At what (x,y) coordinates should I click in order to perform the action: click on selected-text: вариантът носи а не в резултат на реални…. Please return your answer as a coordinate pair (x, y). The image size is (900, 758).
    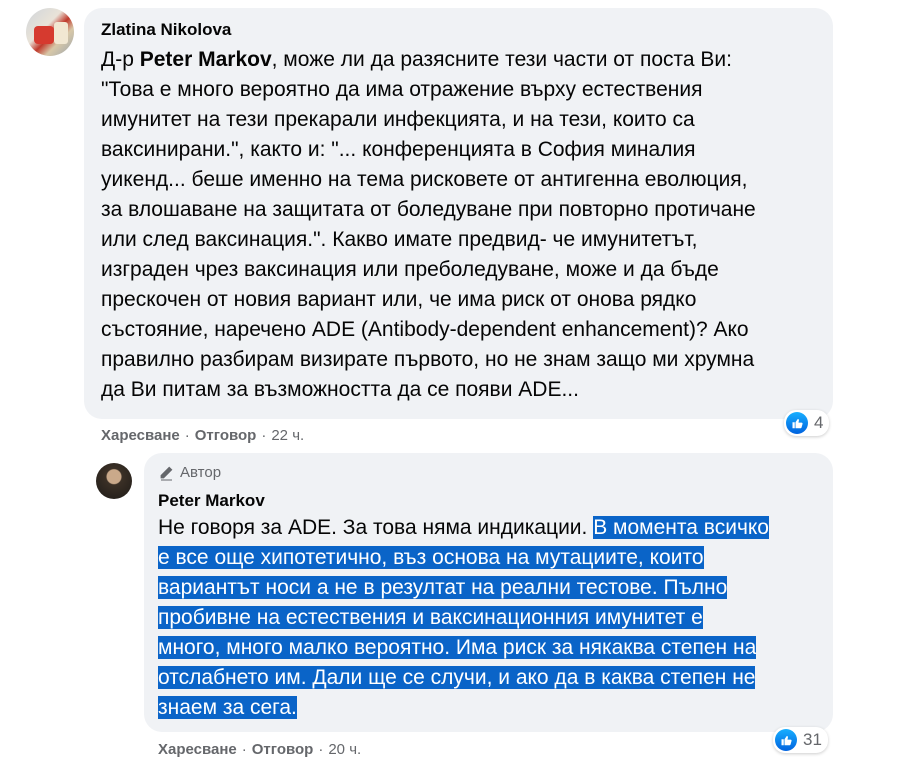
    Looking at the image, I should click on (443, 587).